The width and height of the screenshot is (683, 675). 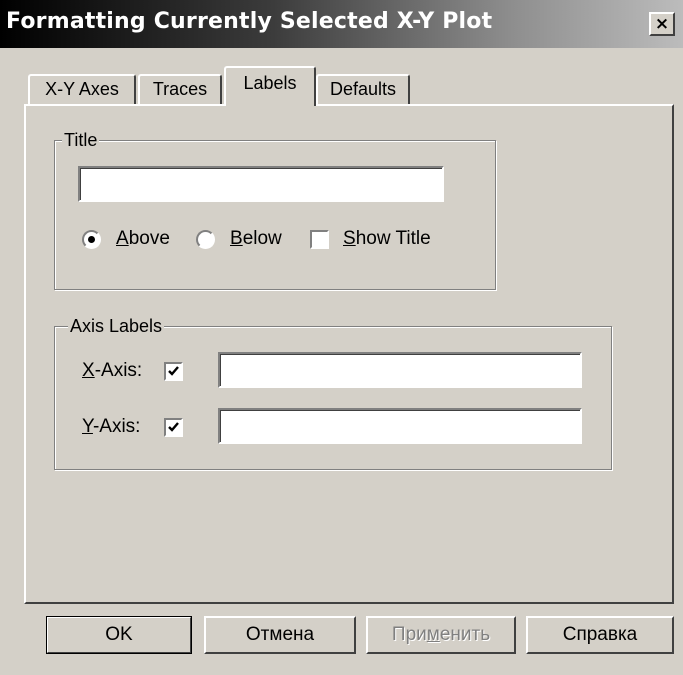 What do you see at coordinates (112, 370) in the screenshot?
I see `x-axis-label: X-Axis:` at bounding box center [112, 370].